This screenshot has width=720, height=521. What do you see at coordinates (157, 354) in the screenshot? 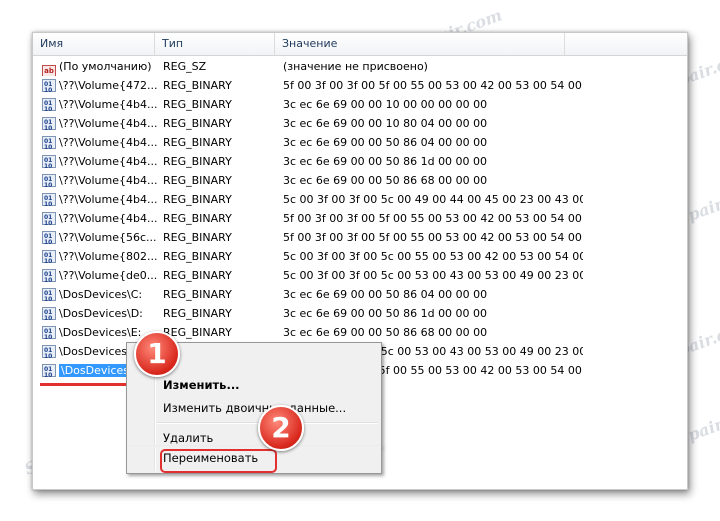
I see `step-badge-1: 1` at bounding box center [157, 354].